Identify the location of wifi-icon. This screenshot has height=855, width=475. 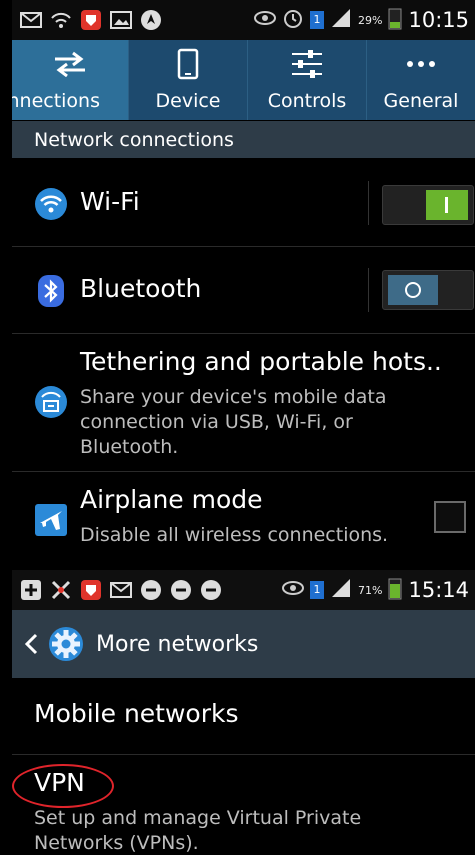
(51, 206).